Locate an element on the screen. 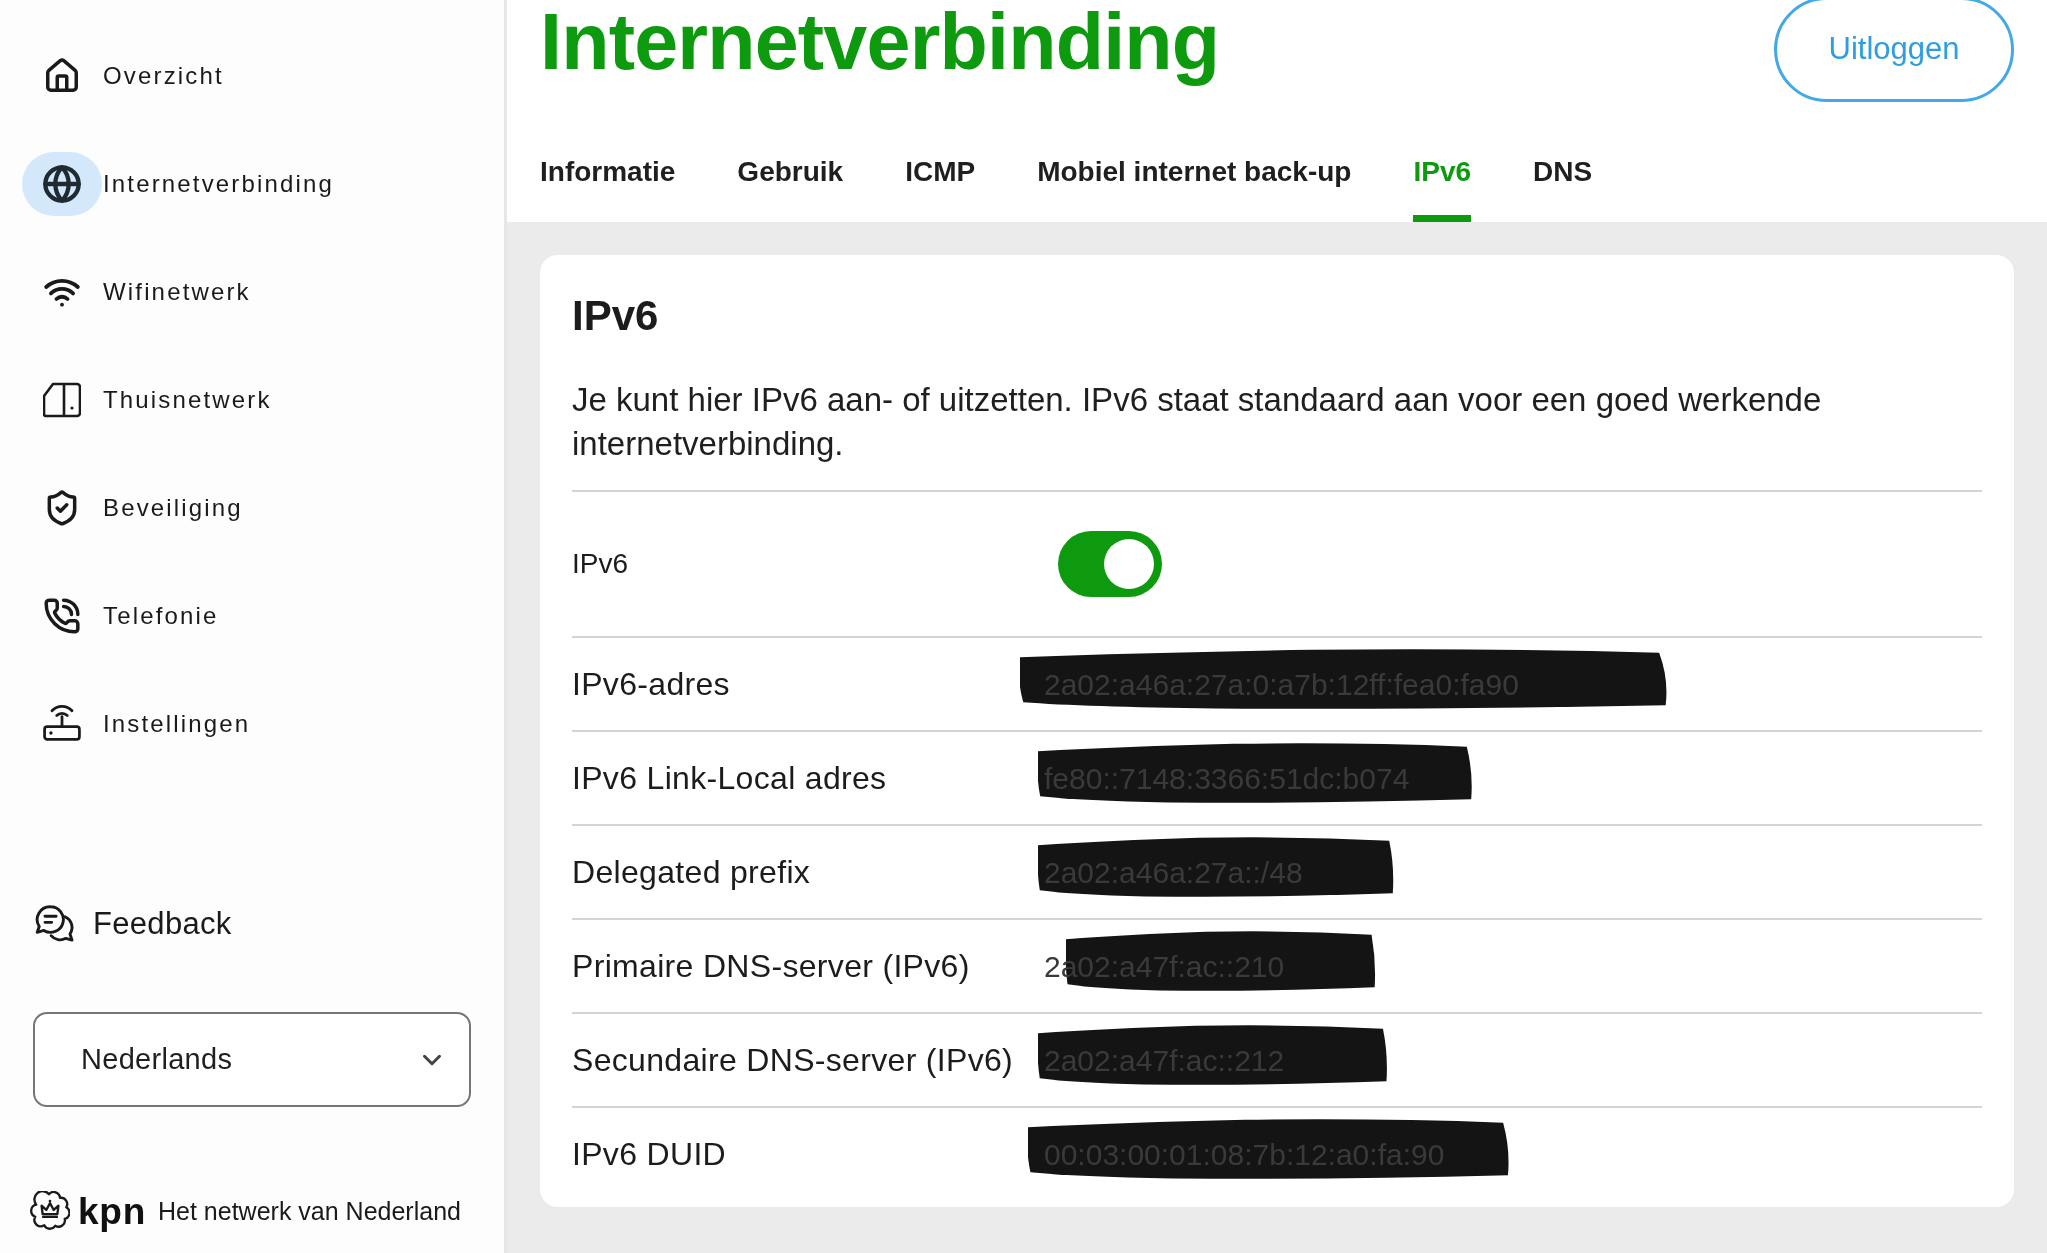  field-label: Delegated prefix is located at coordinates (692, 872).